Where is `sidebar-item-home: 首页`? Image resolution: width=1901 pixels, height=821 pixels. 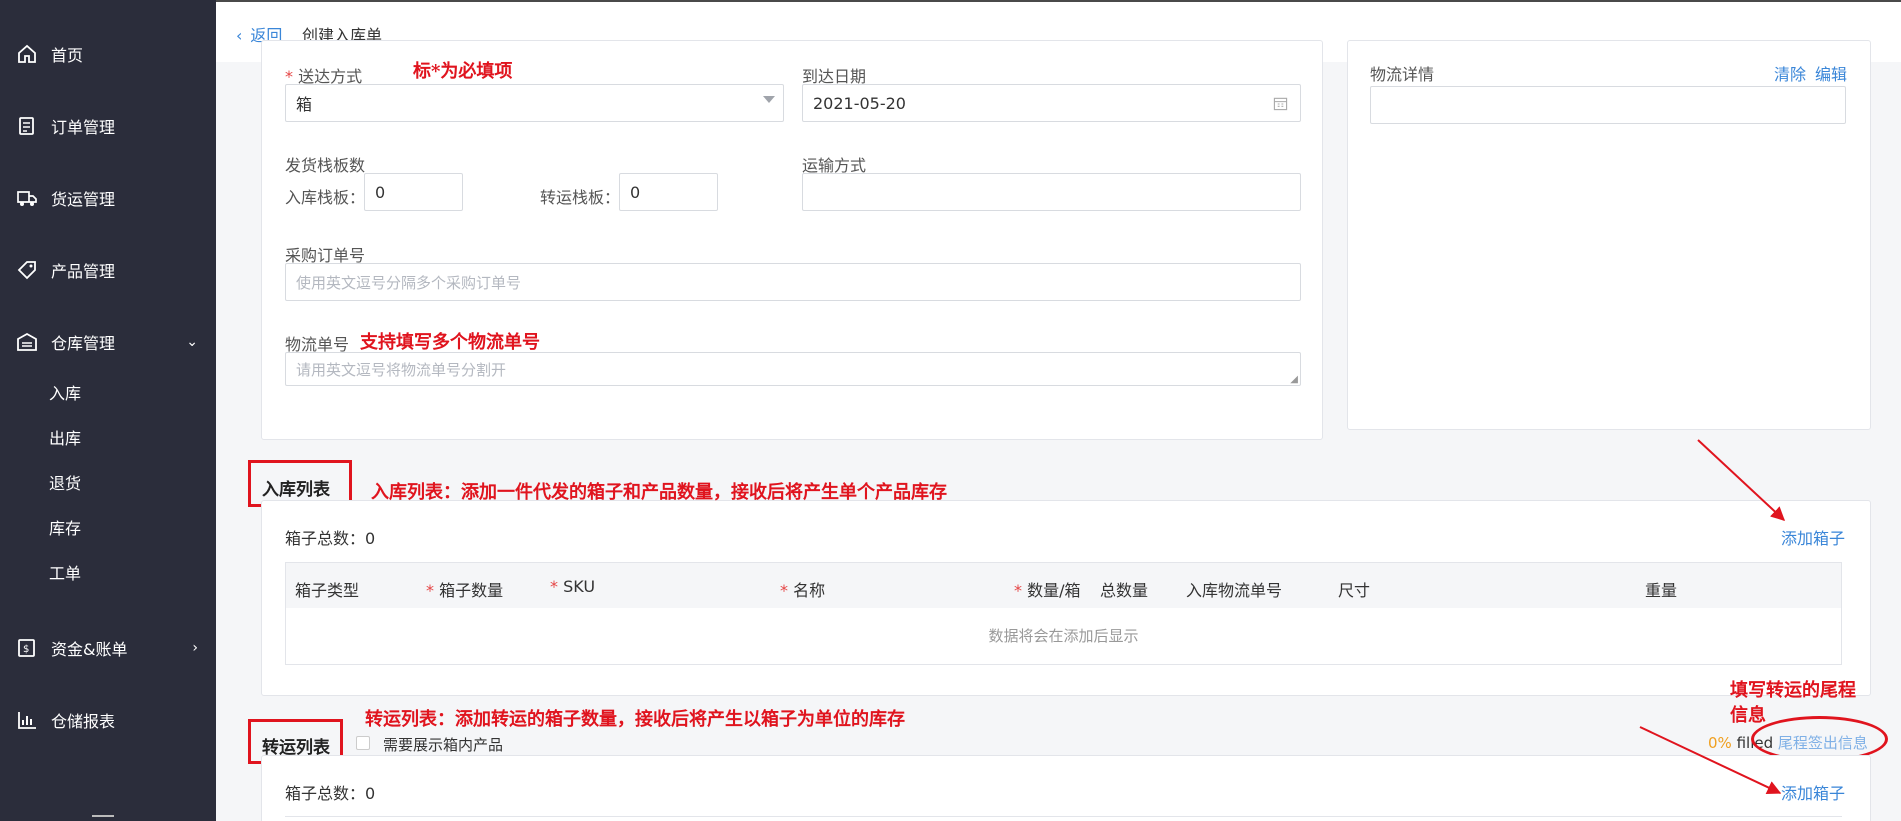 sidebar-item-home: 首页 is located at coordinates (108, 54).